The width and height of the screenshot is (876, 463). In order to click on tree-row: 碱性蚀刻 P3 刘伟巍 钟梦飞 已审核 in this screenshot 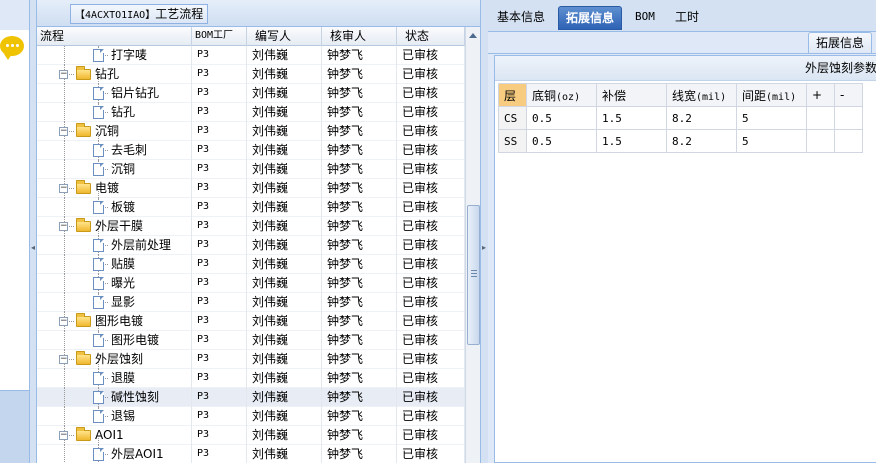, I will do `click(251, 397)`.